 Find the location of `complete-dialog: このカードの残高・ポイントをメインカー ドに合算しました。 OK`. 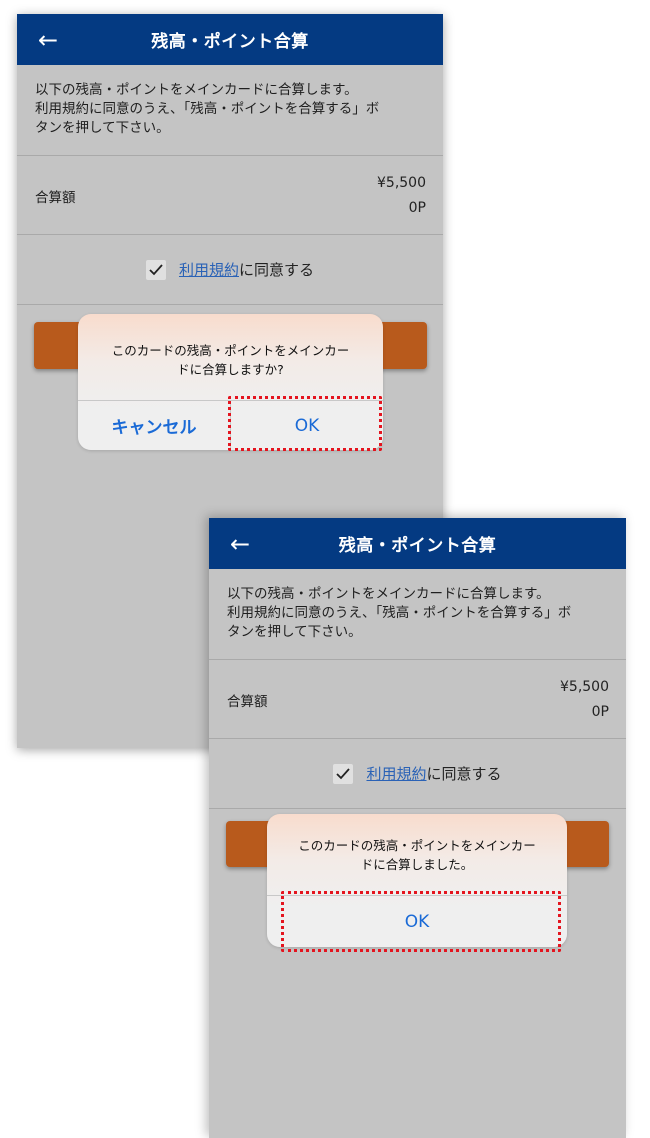

complete-dialog: このカードの残高・ポイントをメインカー ドに合算しました。 OK is located at coordinates (417, 880).